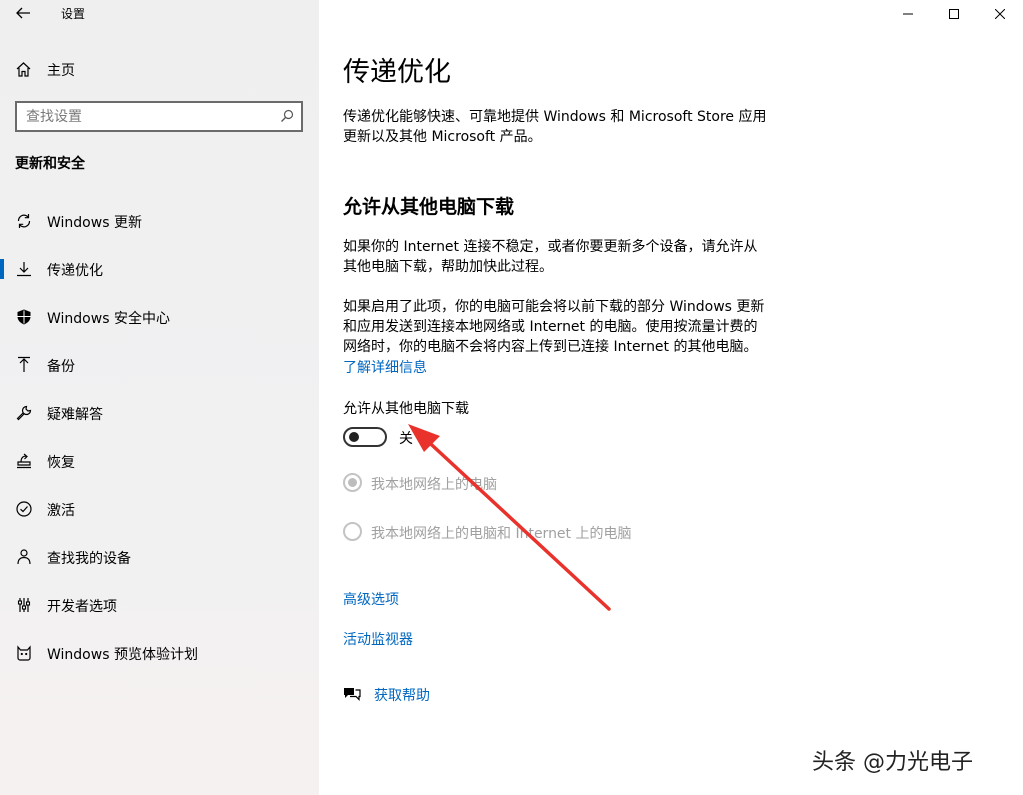  Describe the element at coordinates (159, 509) in the screenshot. I see `sidebar-item-activation: 激活` at that location.